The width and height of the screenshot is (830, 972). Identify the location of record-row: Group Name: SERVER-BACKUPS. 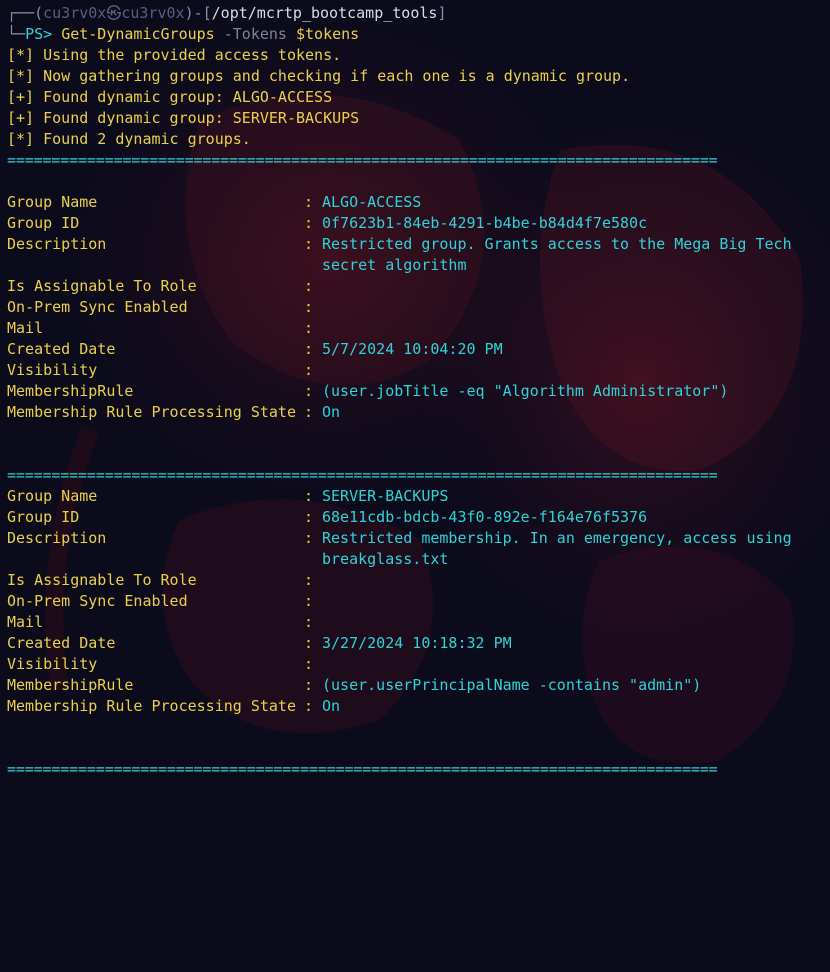
(415, 496).